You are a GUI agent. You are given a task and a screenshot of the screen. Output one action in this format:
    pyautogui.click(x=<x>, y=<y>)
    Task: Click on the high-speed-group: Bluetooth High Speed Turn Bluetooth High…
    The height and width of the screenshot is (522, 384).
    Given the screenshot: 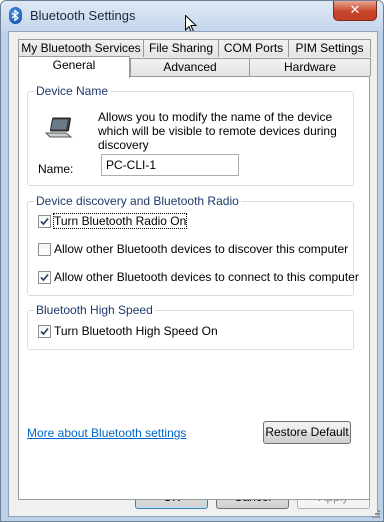 What is the action you would take?
    pyautogui.click(x=190, y=326)
    